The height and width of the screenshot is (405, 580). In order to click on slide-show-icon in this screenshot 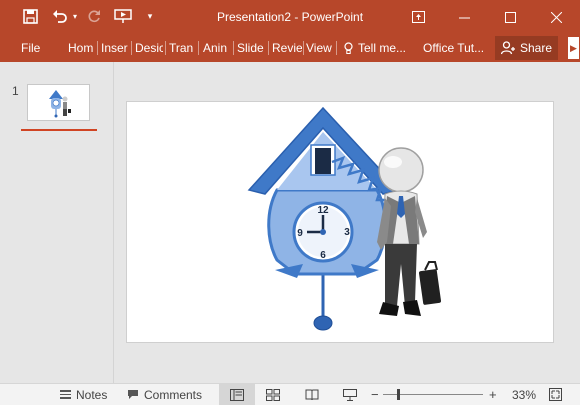, I will do `click(350, 394)`.